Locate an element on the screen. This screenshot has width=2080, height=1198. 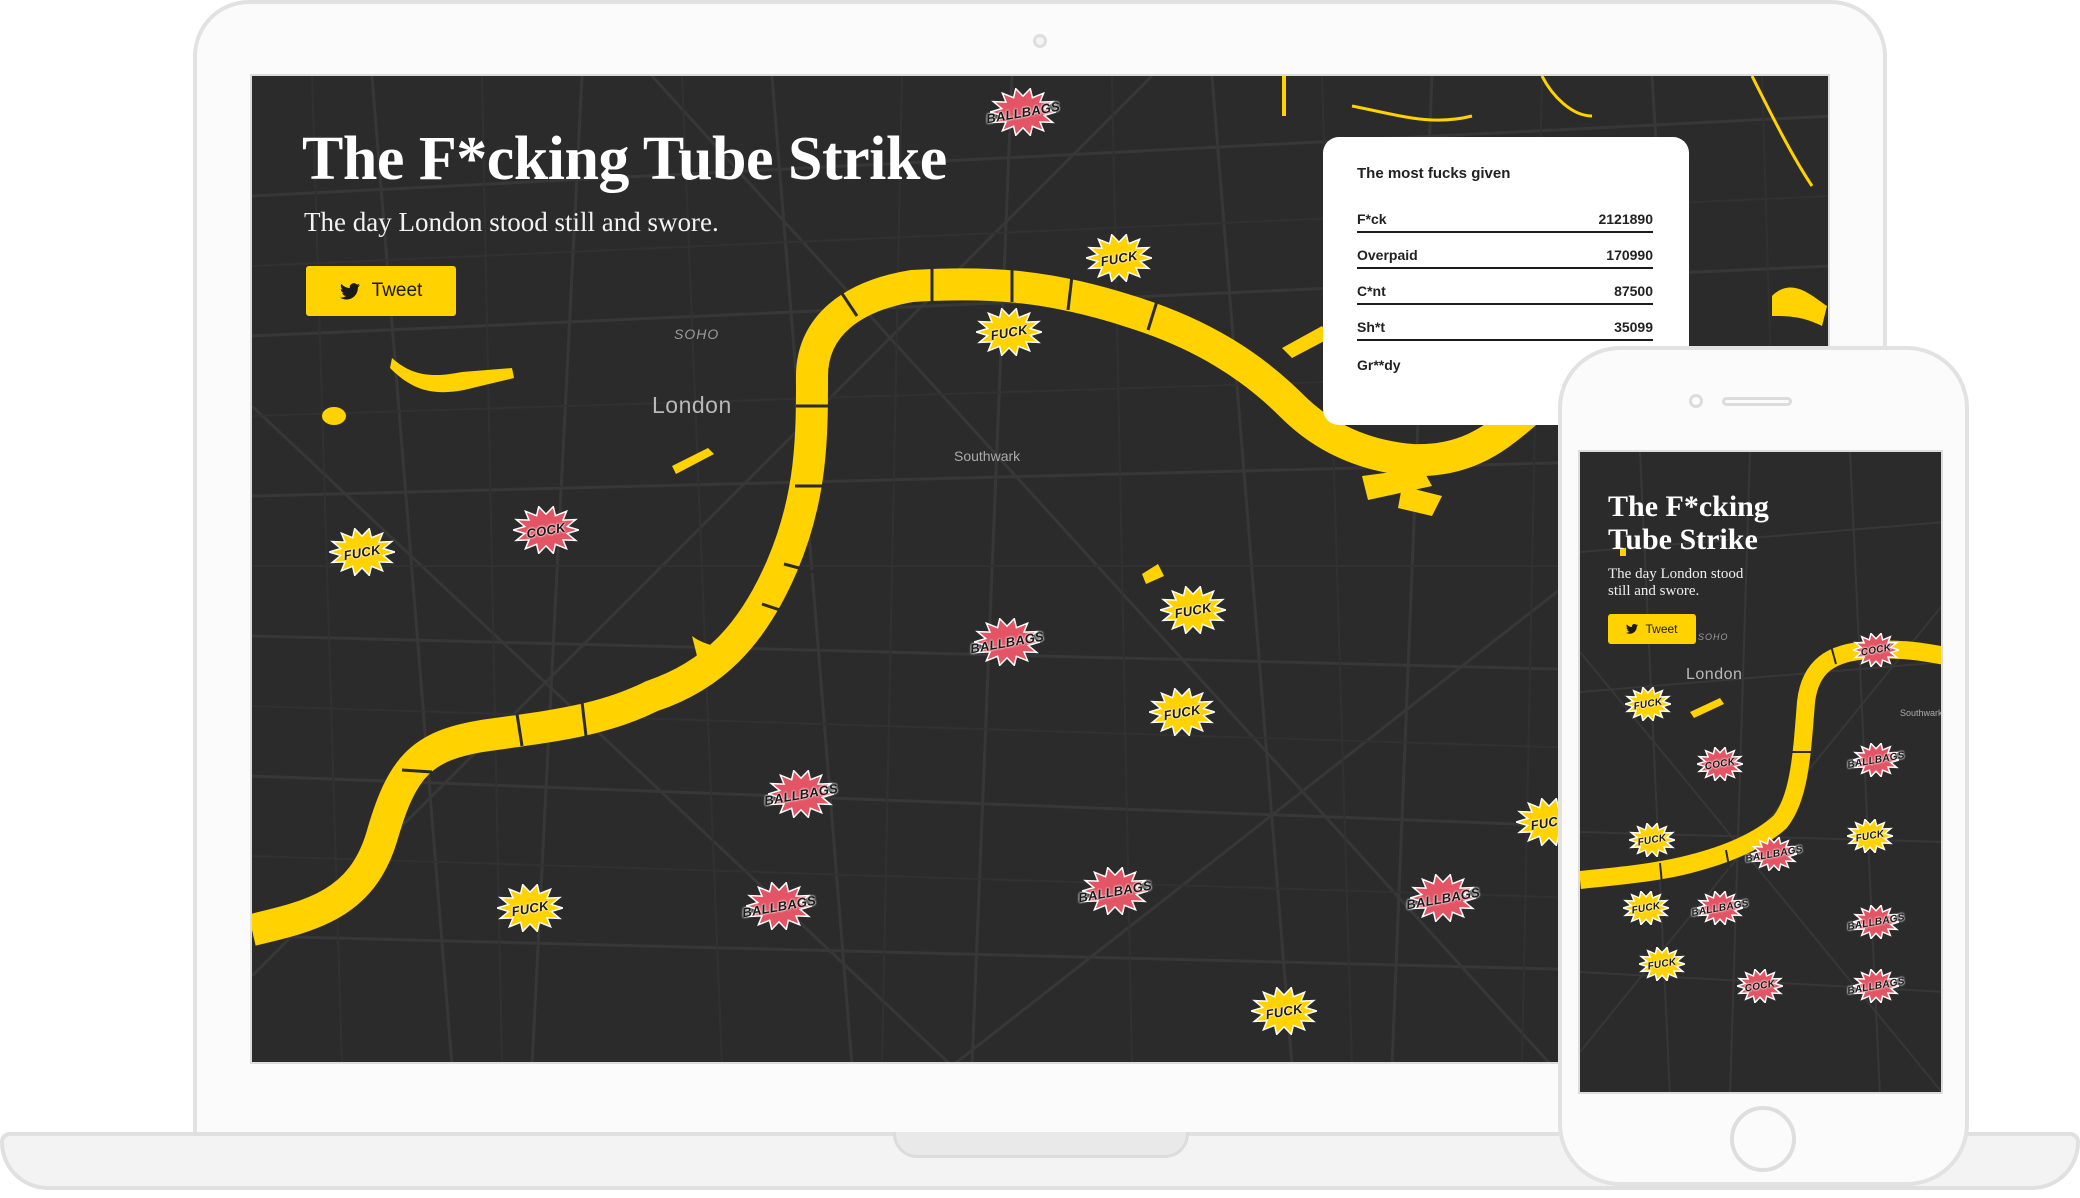
mobile-tweet-button-label: Tweet is located at coordinates (1661, 629).